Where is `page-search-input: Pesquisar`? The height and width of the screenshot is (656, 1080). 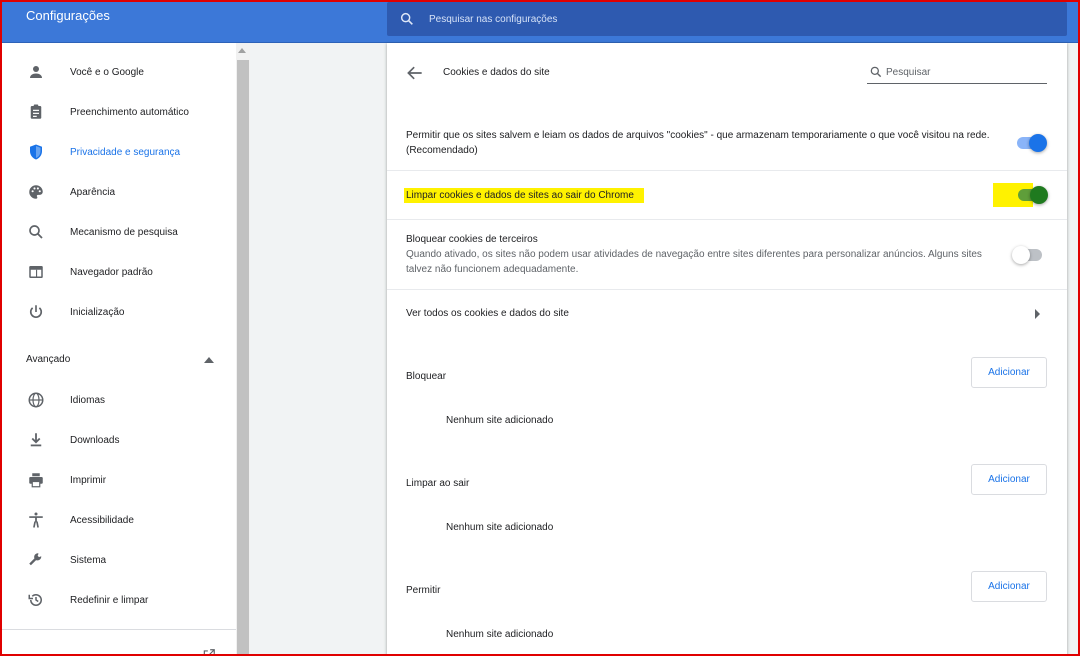 page-search-input: Pesquisar is located at coordinates (908, 72).